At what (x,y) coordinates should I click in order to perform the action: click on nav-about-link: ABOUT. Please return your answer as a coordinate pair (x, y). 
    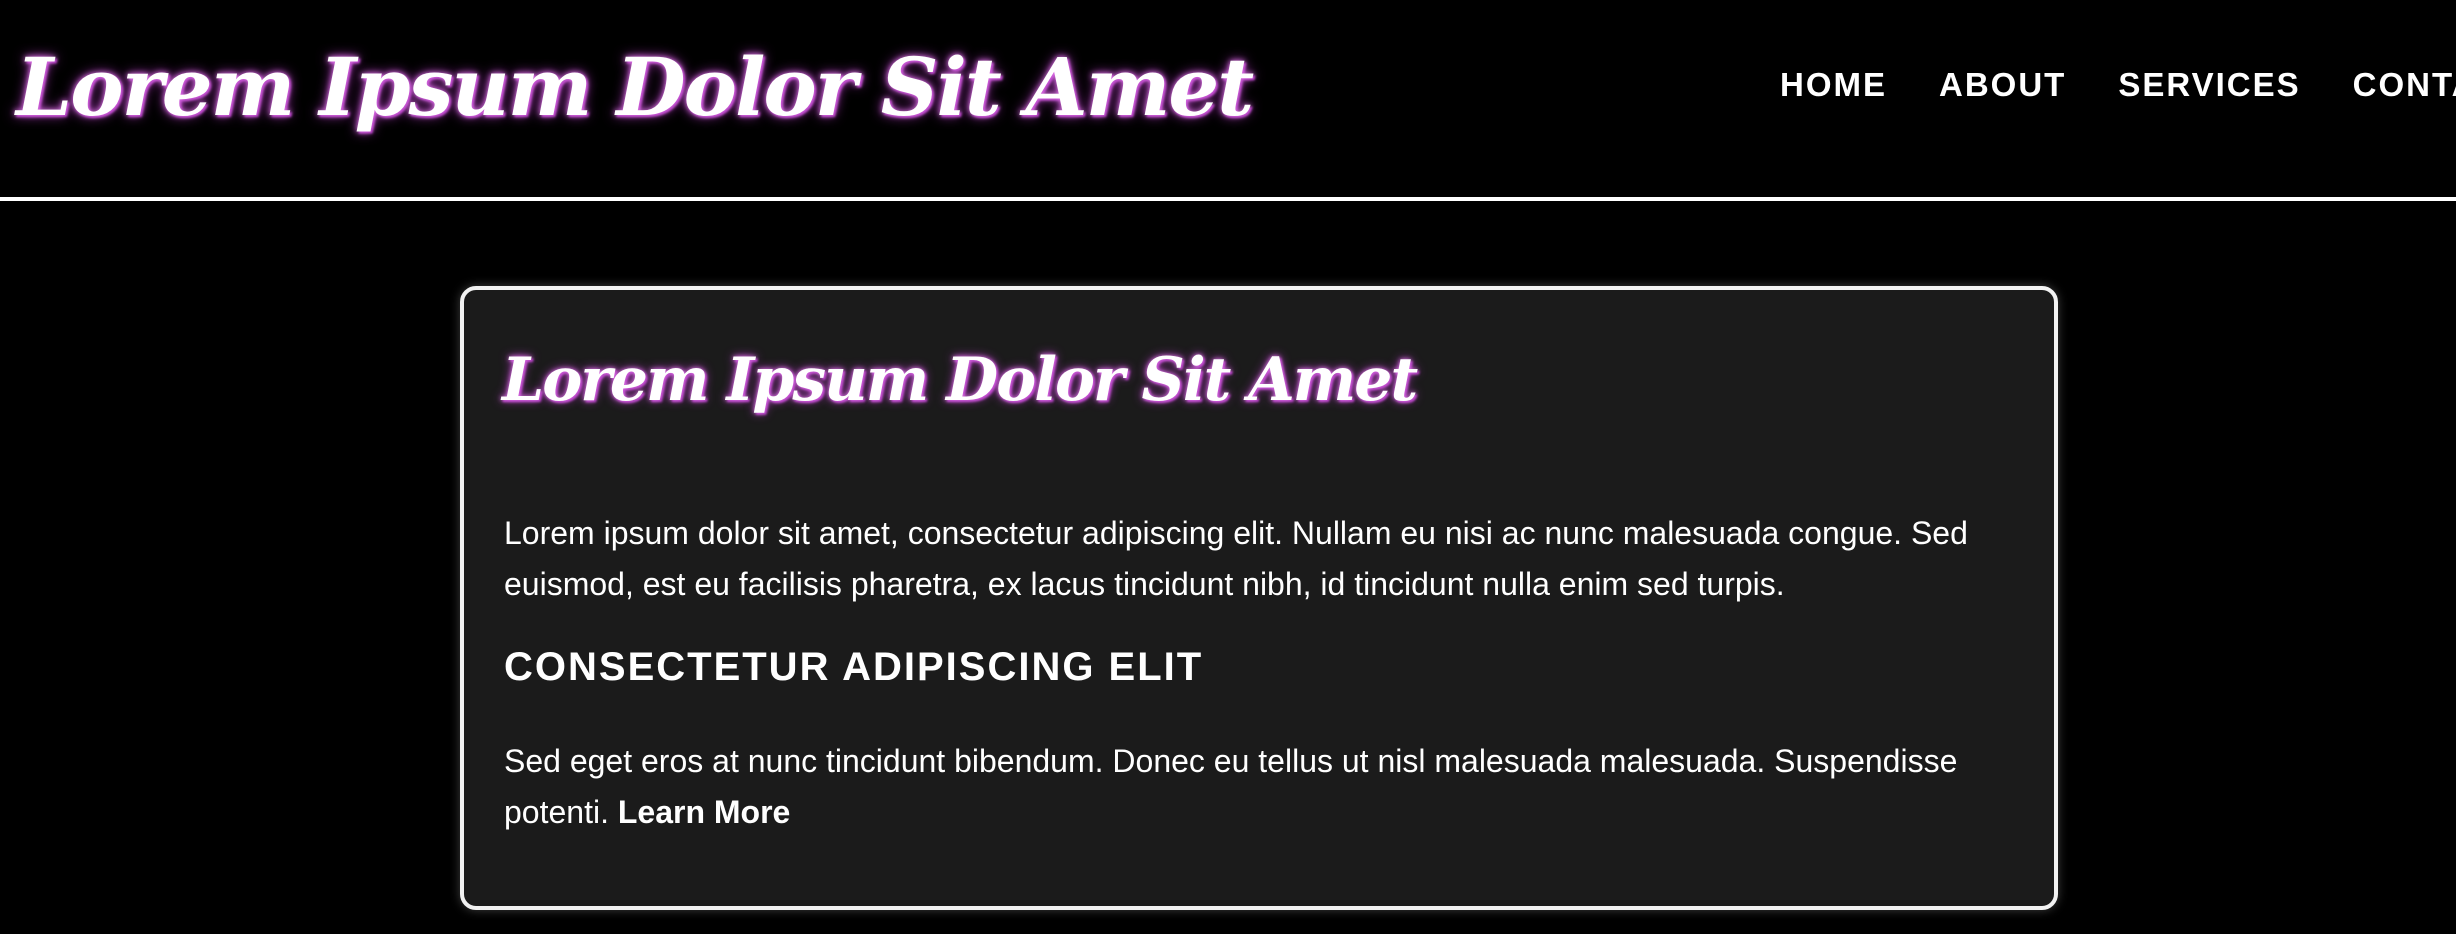
    Looking at the image, I should click on (2002, 85).